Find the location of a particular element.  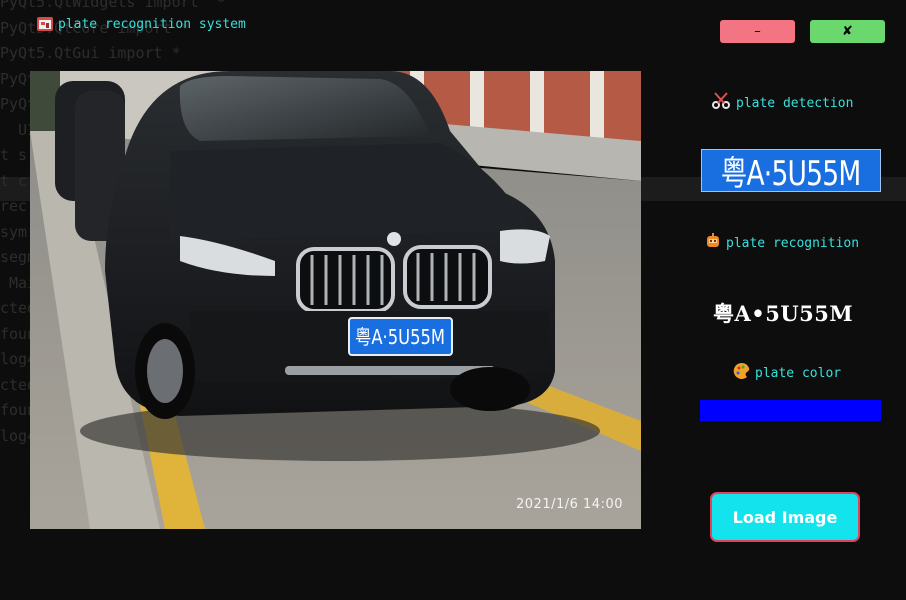

load-image-button: Load Image is located at coordinates (785, 517).